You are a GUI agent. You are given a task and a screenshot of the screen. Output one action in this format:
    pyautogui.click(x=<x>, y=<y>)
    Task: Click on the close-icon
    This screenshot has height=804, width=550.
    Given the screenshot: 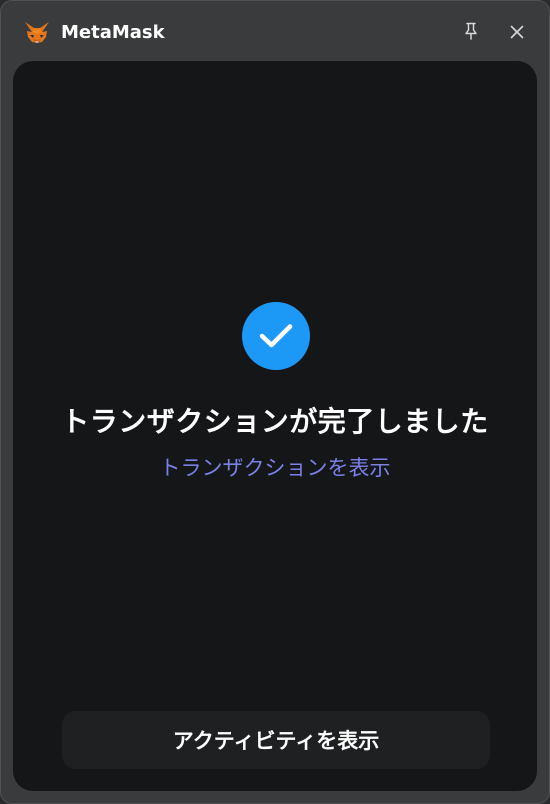 What is the action you would take?
    pyautogui.click(x=517, y=33)
    